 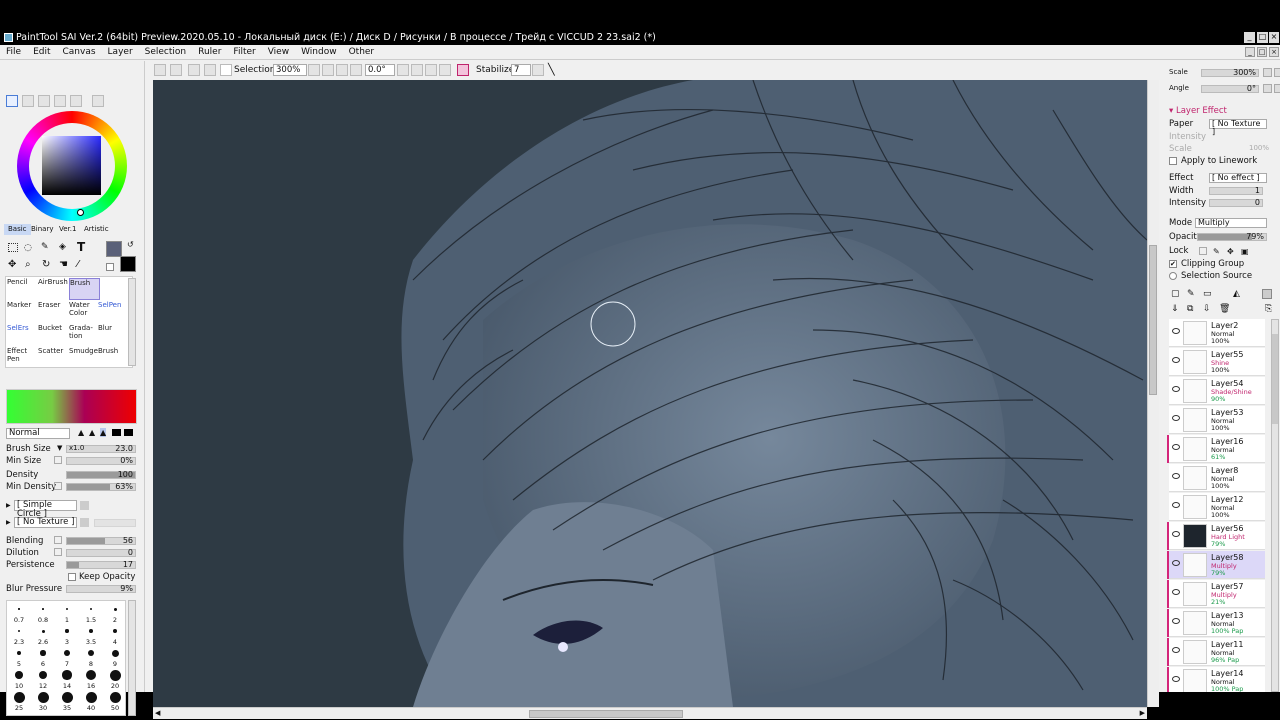 I want to click on invert-selection-icon, so click(x=210, y=70).